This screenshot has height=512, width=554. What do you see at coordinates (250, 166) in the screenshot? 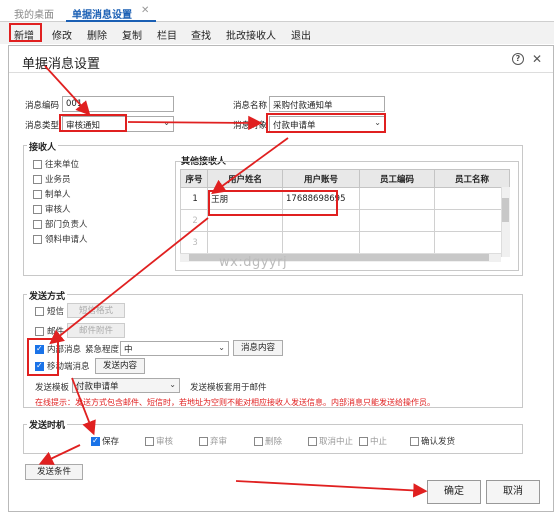
I see `arrow-object-to-receiver` at bounding box center [250, 166].